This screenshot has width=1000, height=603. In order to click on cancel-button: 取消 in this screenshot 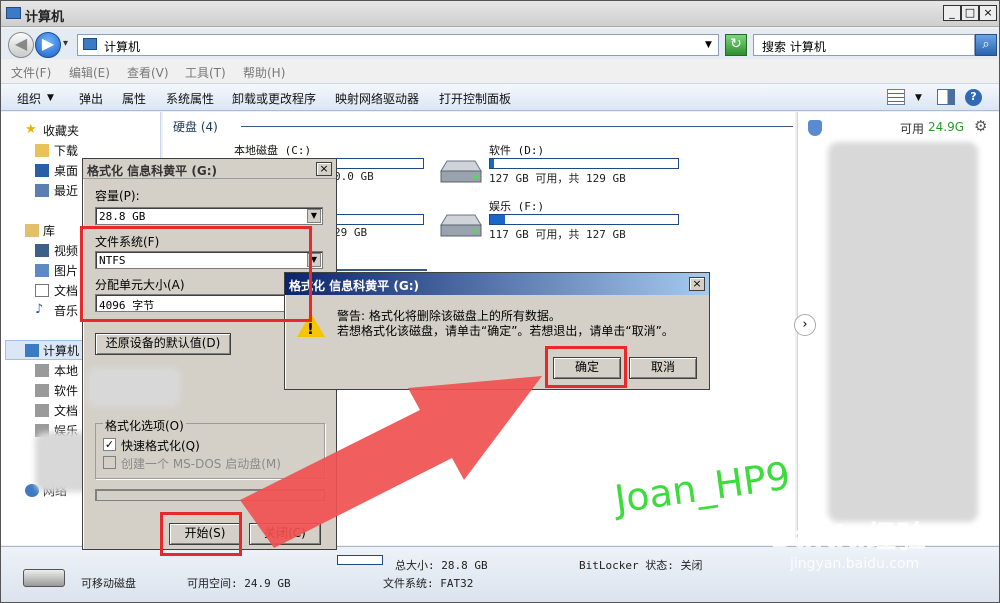, I will do `click(663, 368)`.